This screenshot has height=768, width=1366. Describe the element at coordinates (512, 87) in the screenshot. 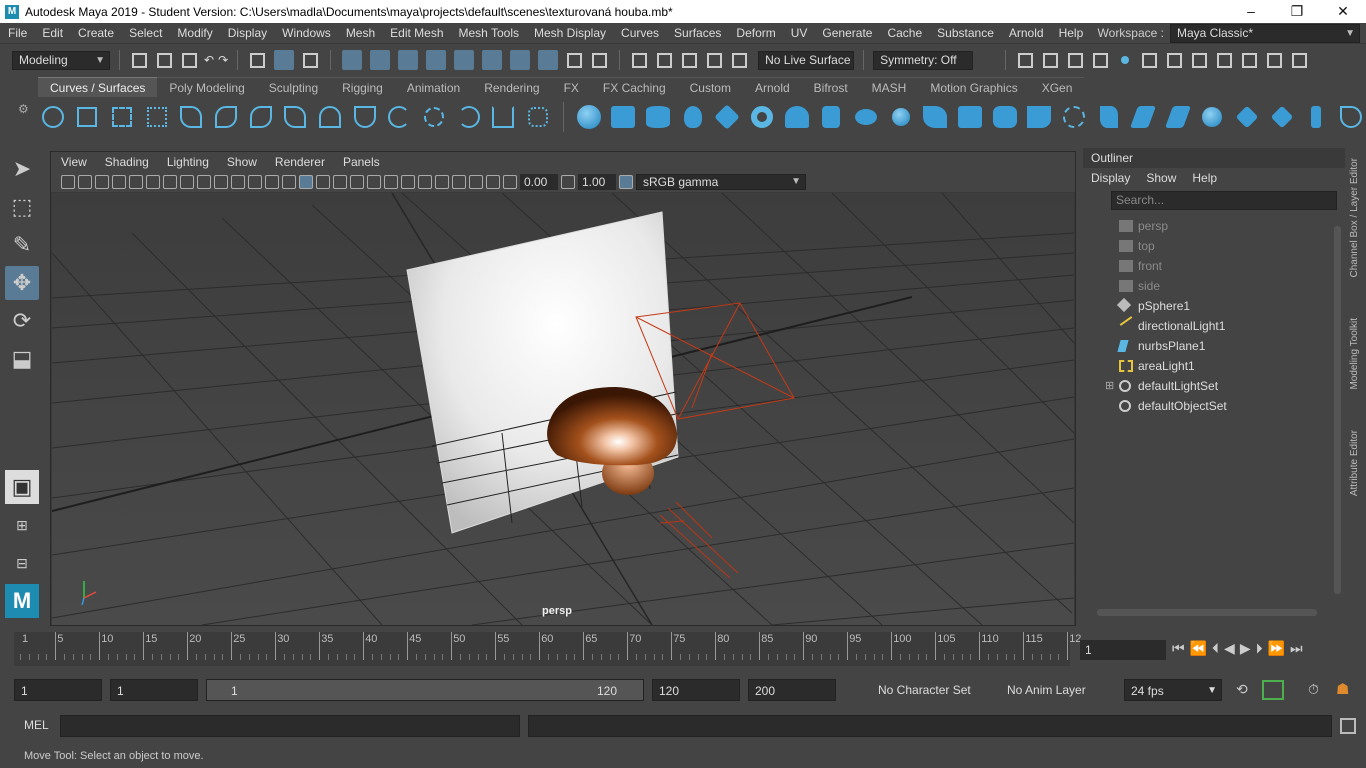

I see `shelf-tab-rendering: Rendering` at that location.